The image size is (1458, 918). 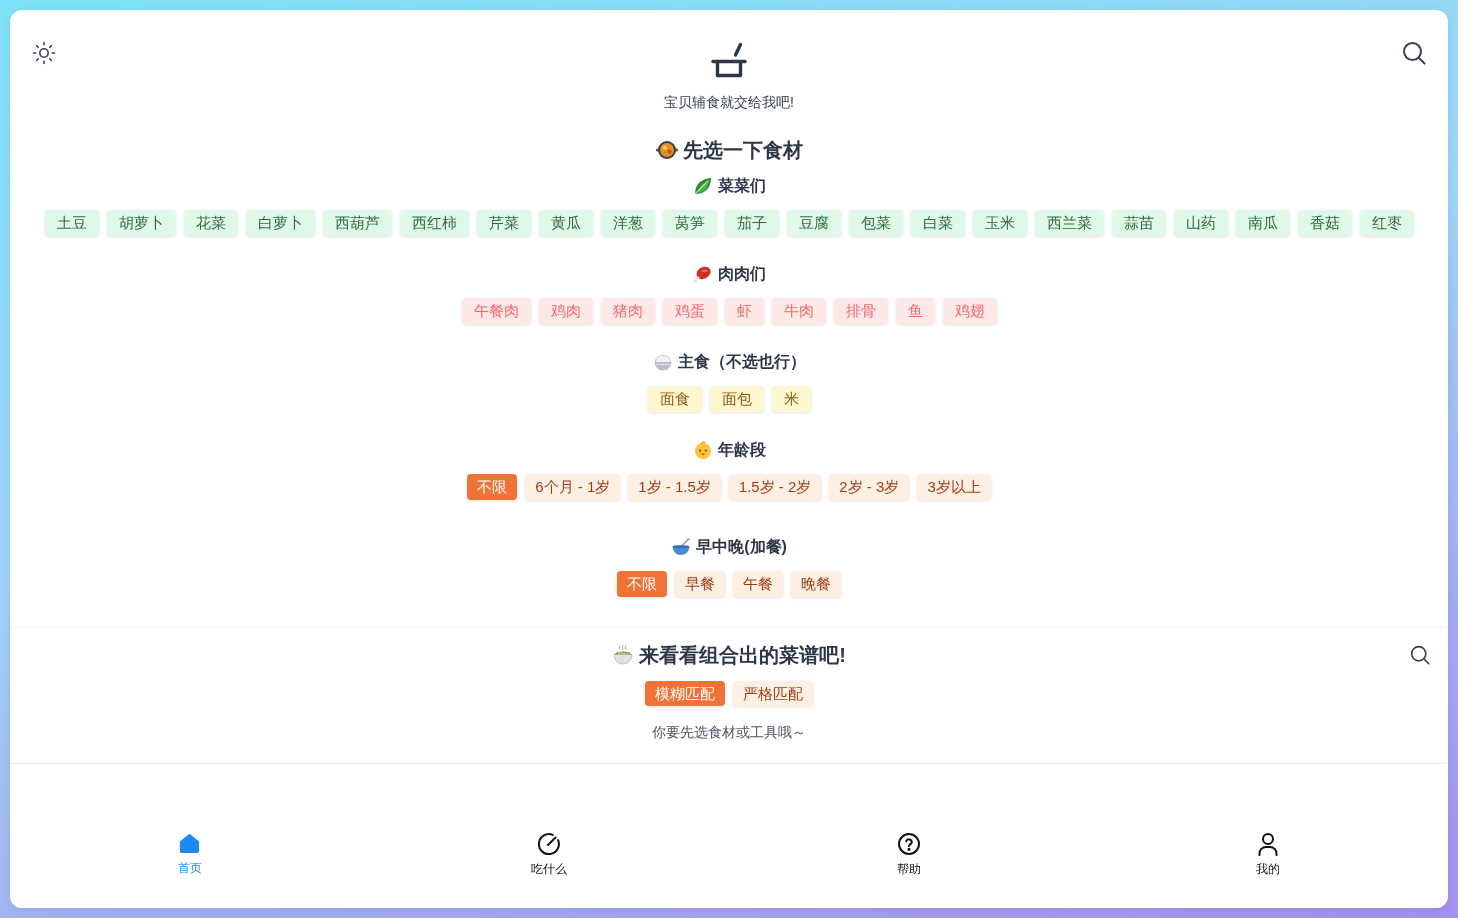 What do you see at coordinates (729, 102) in the screenshot?
I see `tagline: 宝贝辅食就交给我吧!` at bounding box center [729, 102].